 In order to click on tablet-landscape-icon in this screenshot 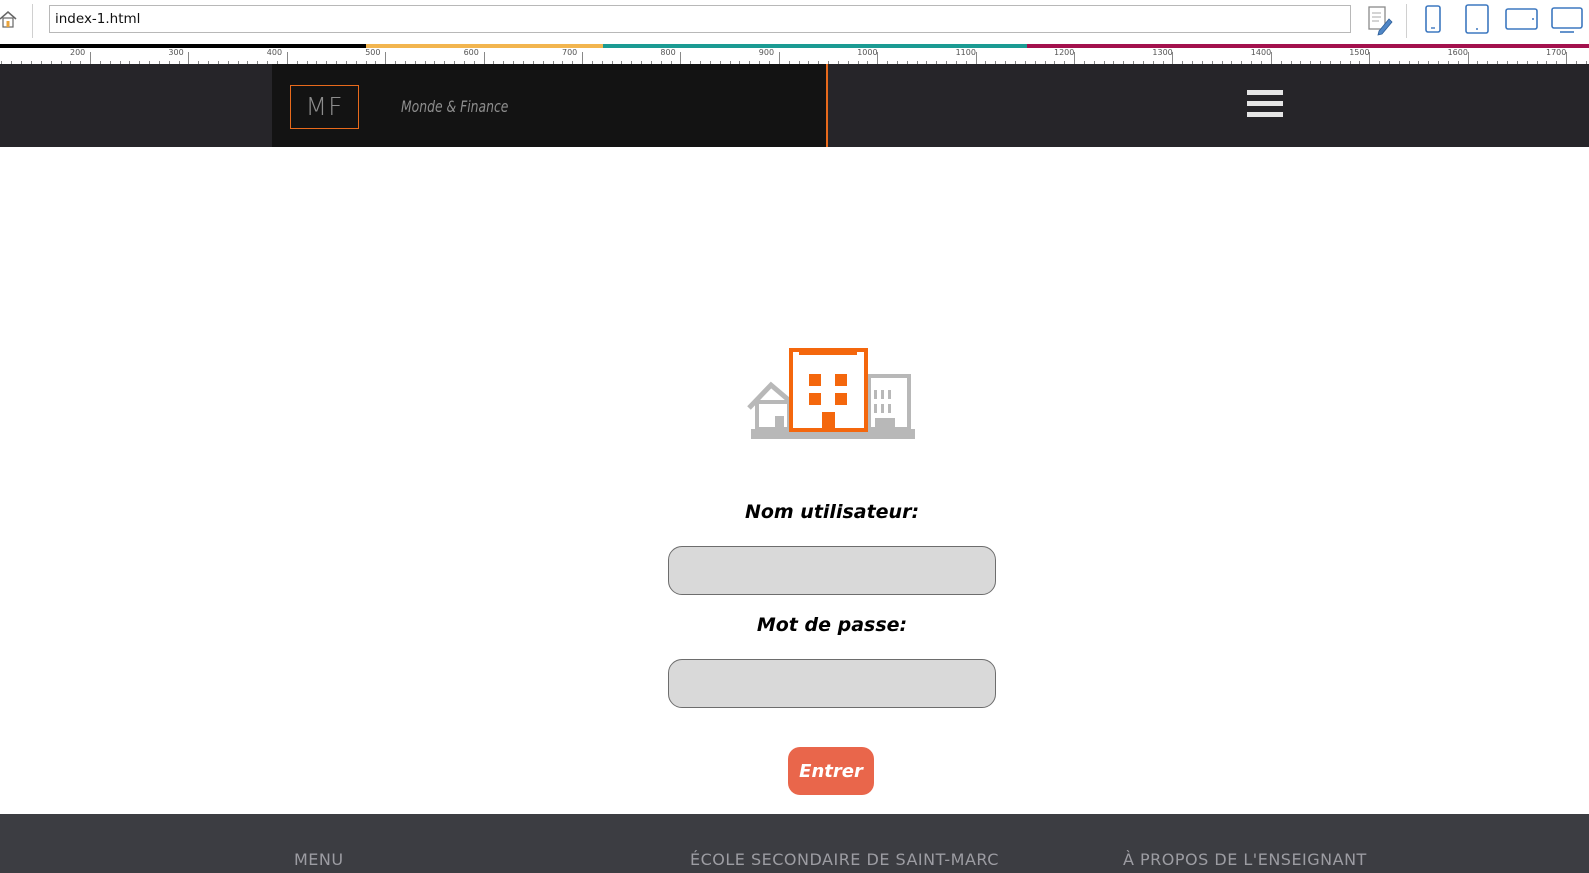, I will do `click(1522, 19)`.